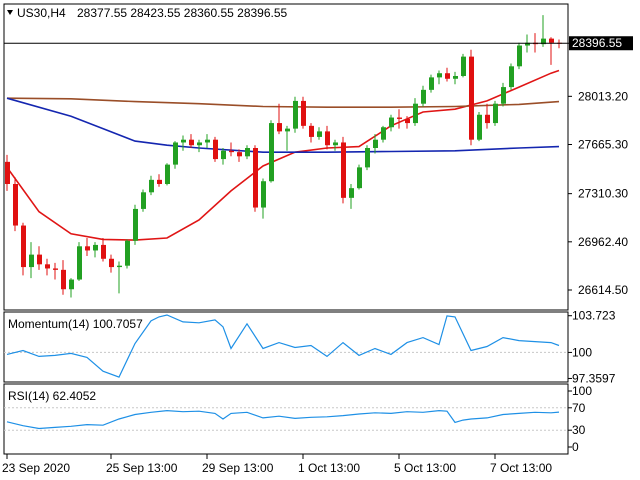 The height and width of the screenshot is (480, 640). I want to click on price-tick-label: 26962.40, so click(603, 242).